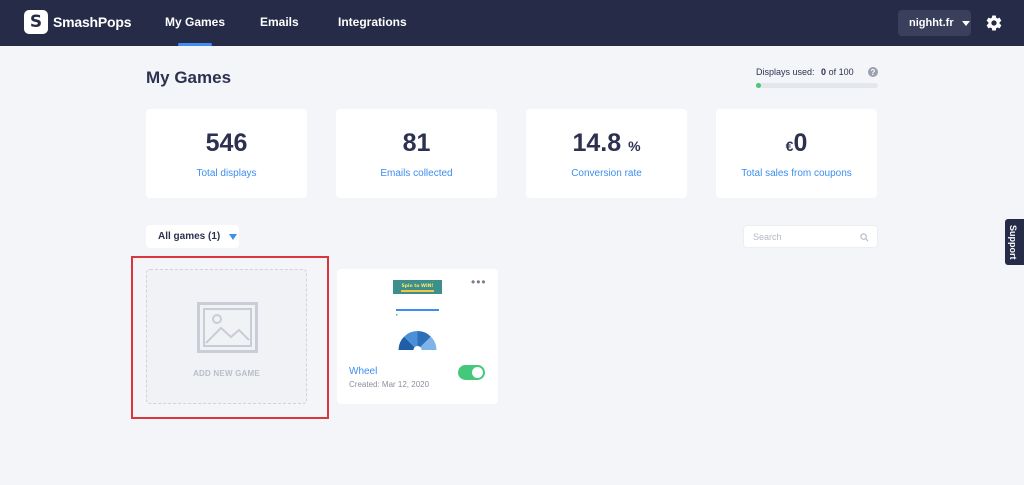  Describe the element at coordinates (226, 143) in the screenshot. I see `stat-value: 546` at that location.